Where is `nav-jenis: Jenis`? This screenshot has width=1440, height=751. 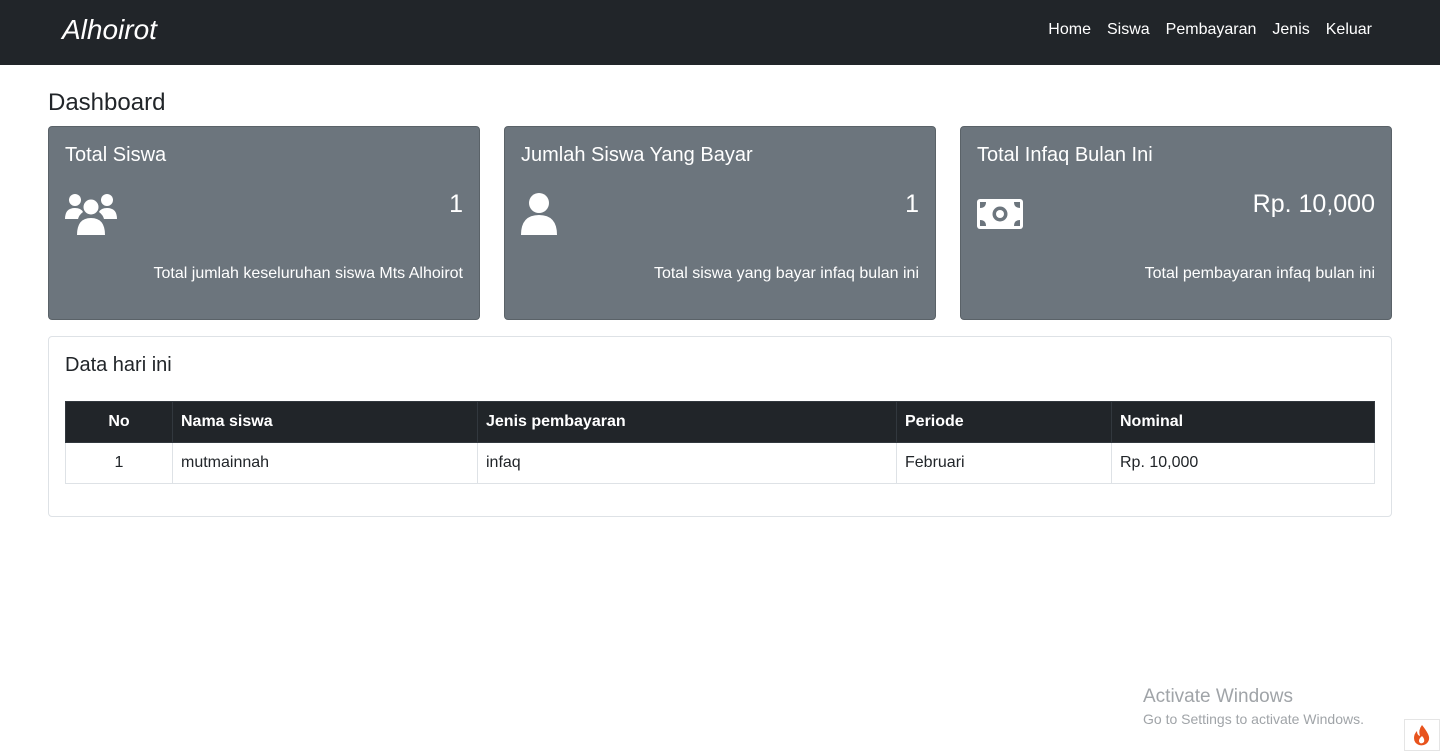
nav-jenis: Jenis is located at coordinates (1290, 30).